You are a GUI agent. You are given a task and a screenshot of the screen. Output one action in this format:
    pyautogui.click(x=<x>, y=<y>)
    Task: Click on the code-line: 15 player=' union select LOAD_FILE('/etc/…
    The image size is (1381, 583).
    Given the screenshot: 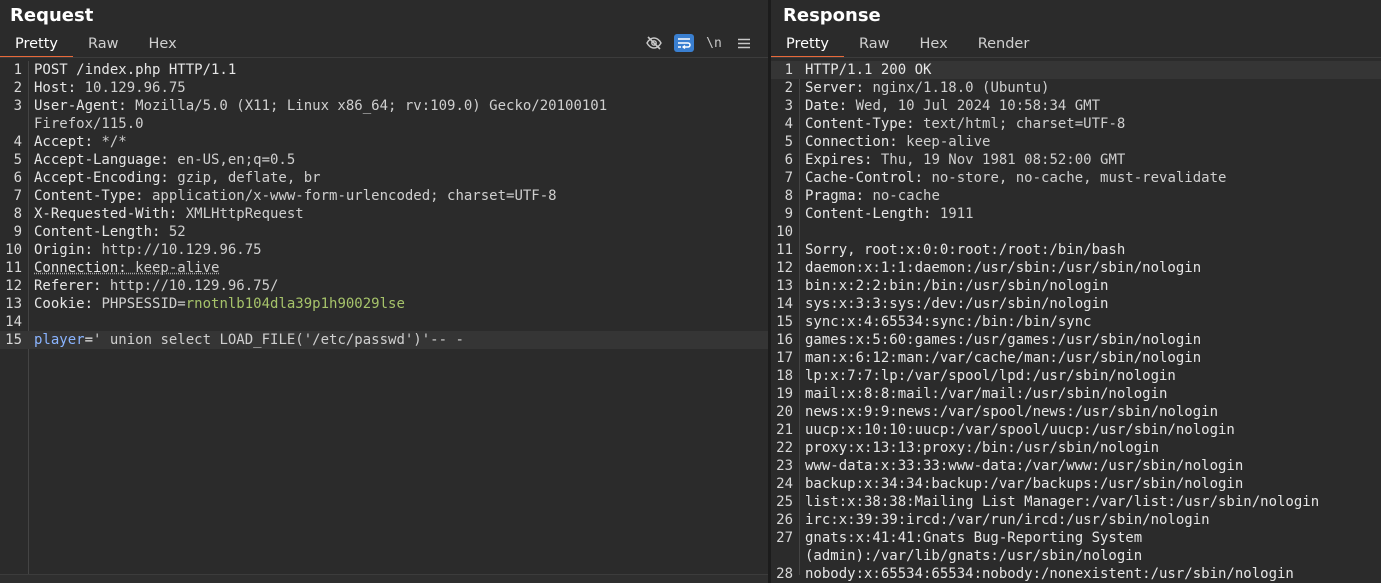 What is the action you would take?
    pyautogui.click(x=384, y=340)
    